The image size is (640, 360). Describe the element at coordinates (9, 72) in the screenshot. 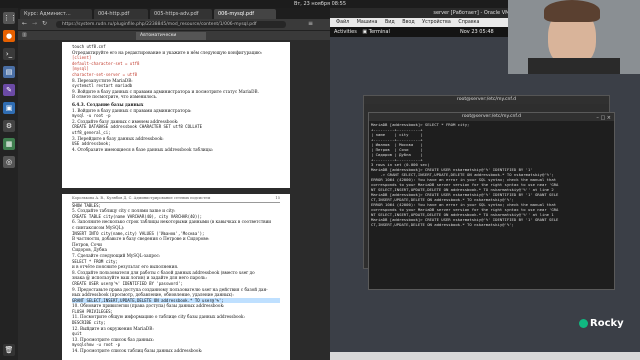

I see `files-icon: ▤` at that location.